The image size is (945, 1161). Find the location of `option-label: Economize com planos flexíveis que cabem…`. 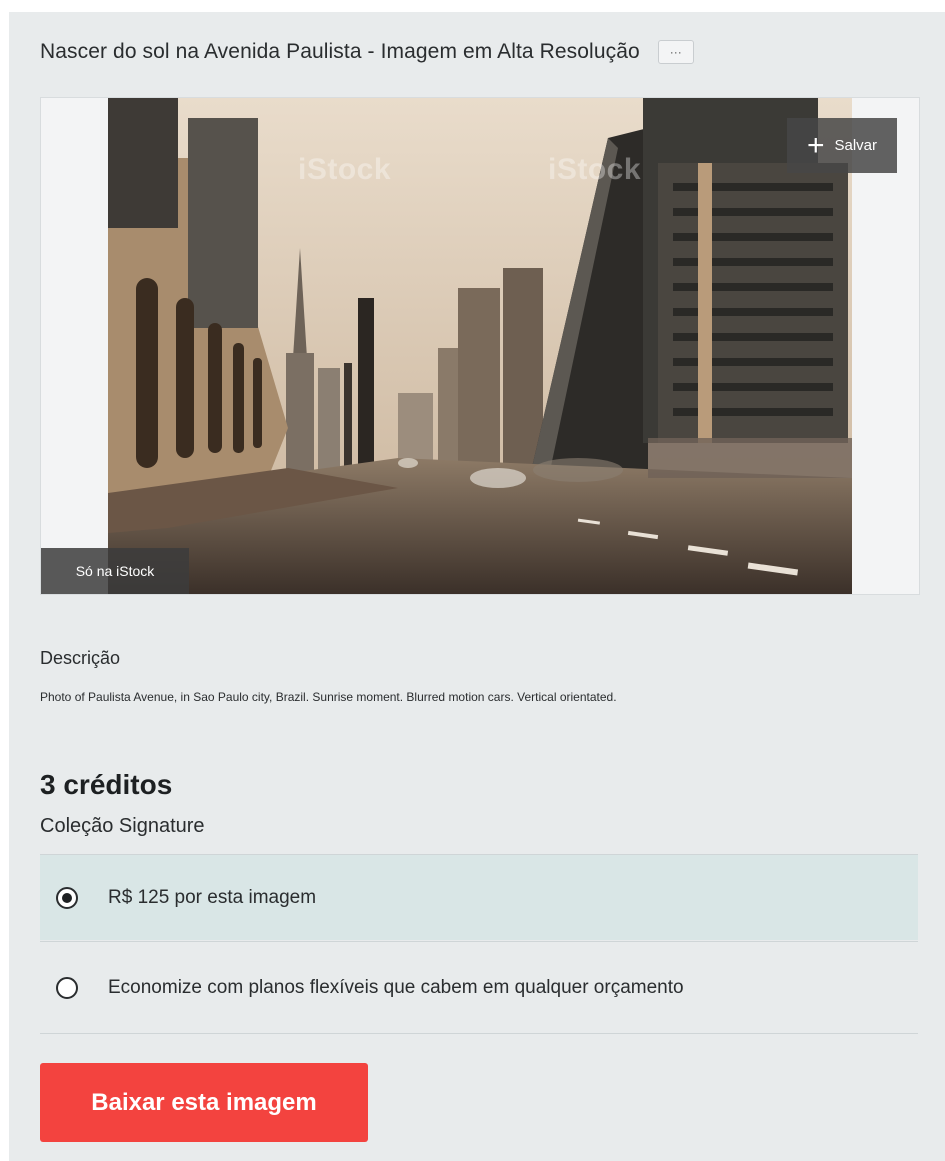

option-label: Economize com planos flexíveis que cabem… is located at coordinates (396, 987).